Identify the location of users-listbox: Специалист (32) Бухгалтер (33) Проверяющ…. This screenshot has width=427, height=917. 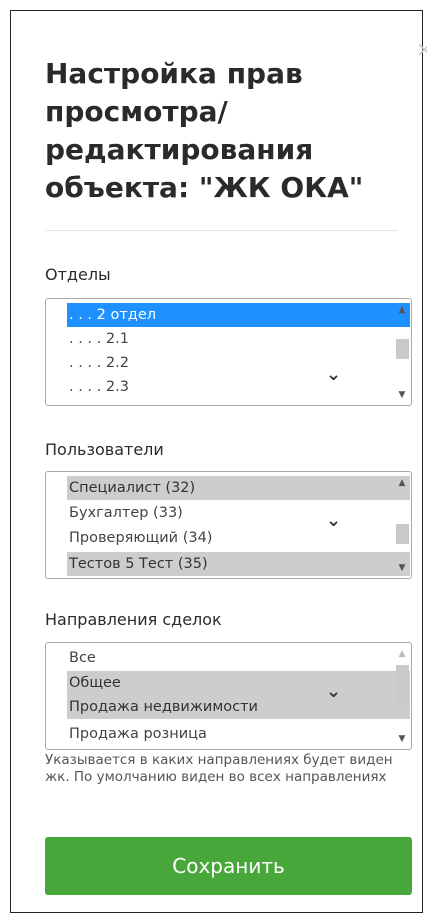
(228, 525).